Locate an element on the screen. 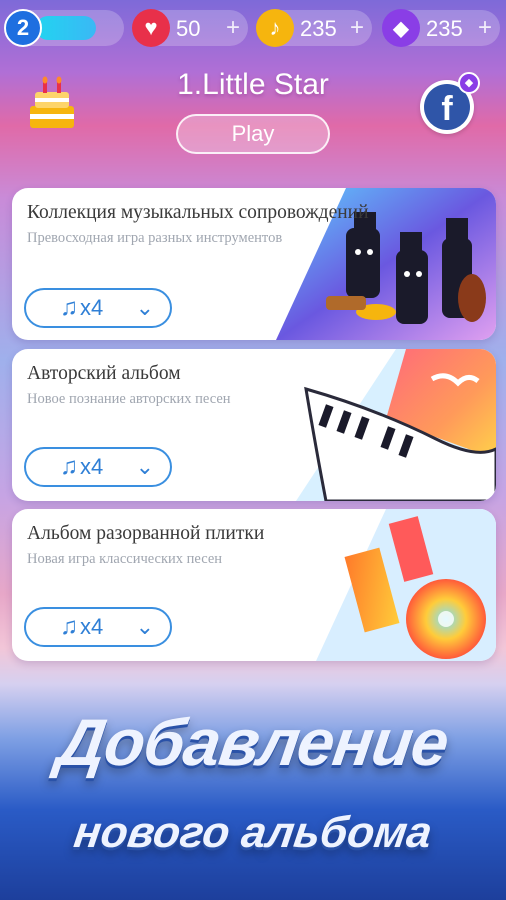  lives-counter: ♥ 50 + is located at coordinates (190, 28).